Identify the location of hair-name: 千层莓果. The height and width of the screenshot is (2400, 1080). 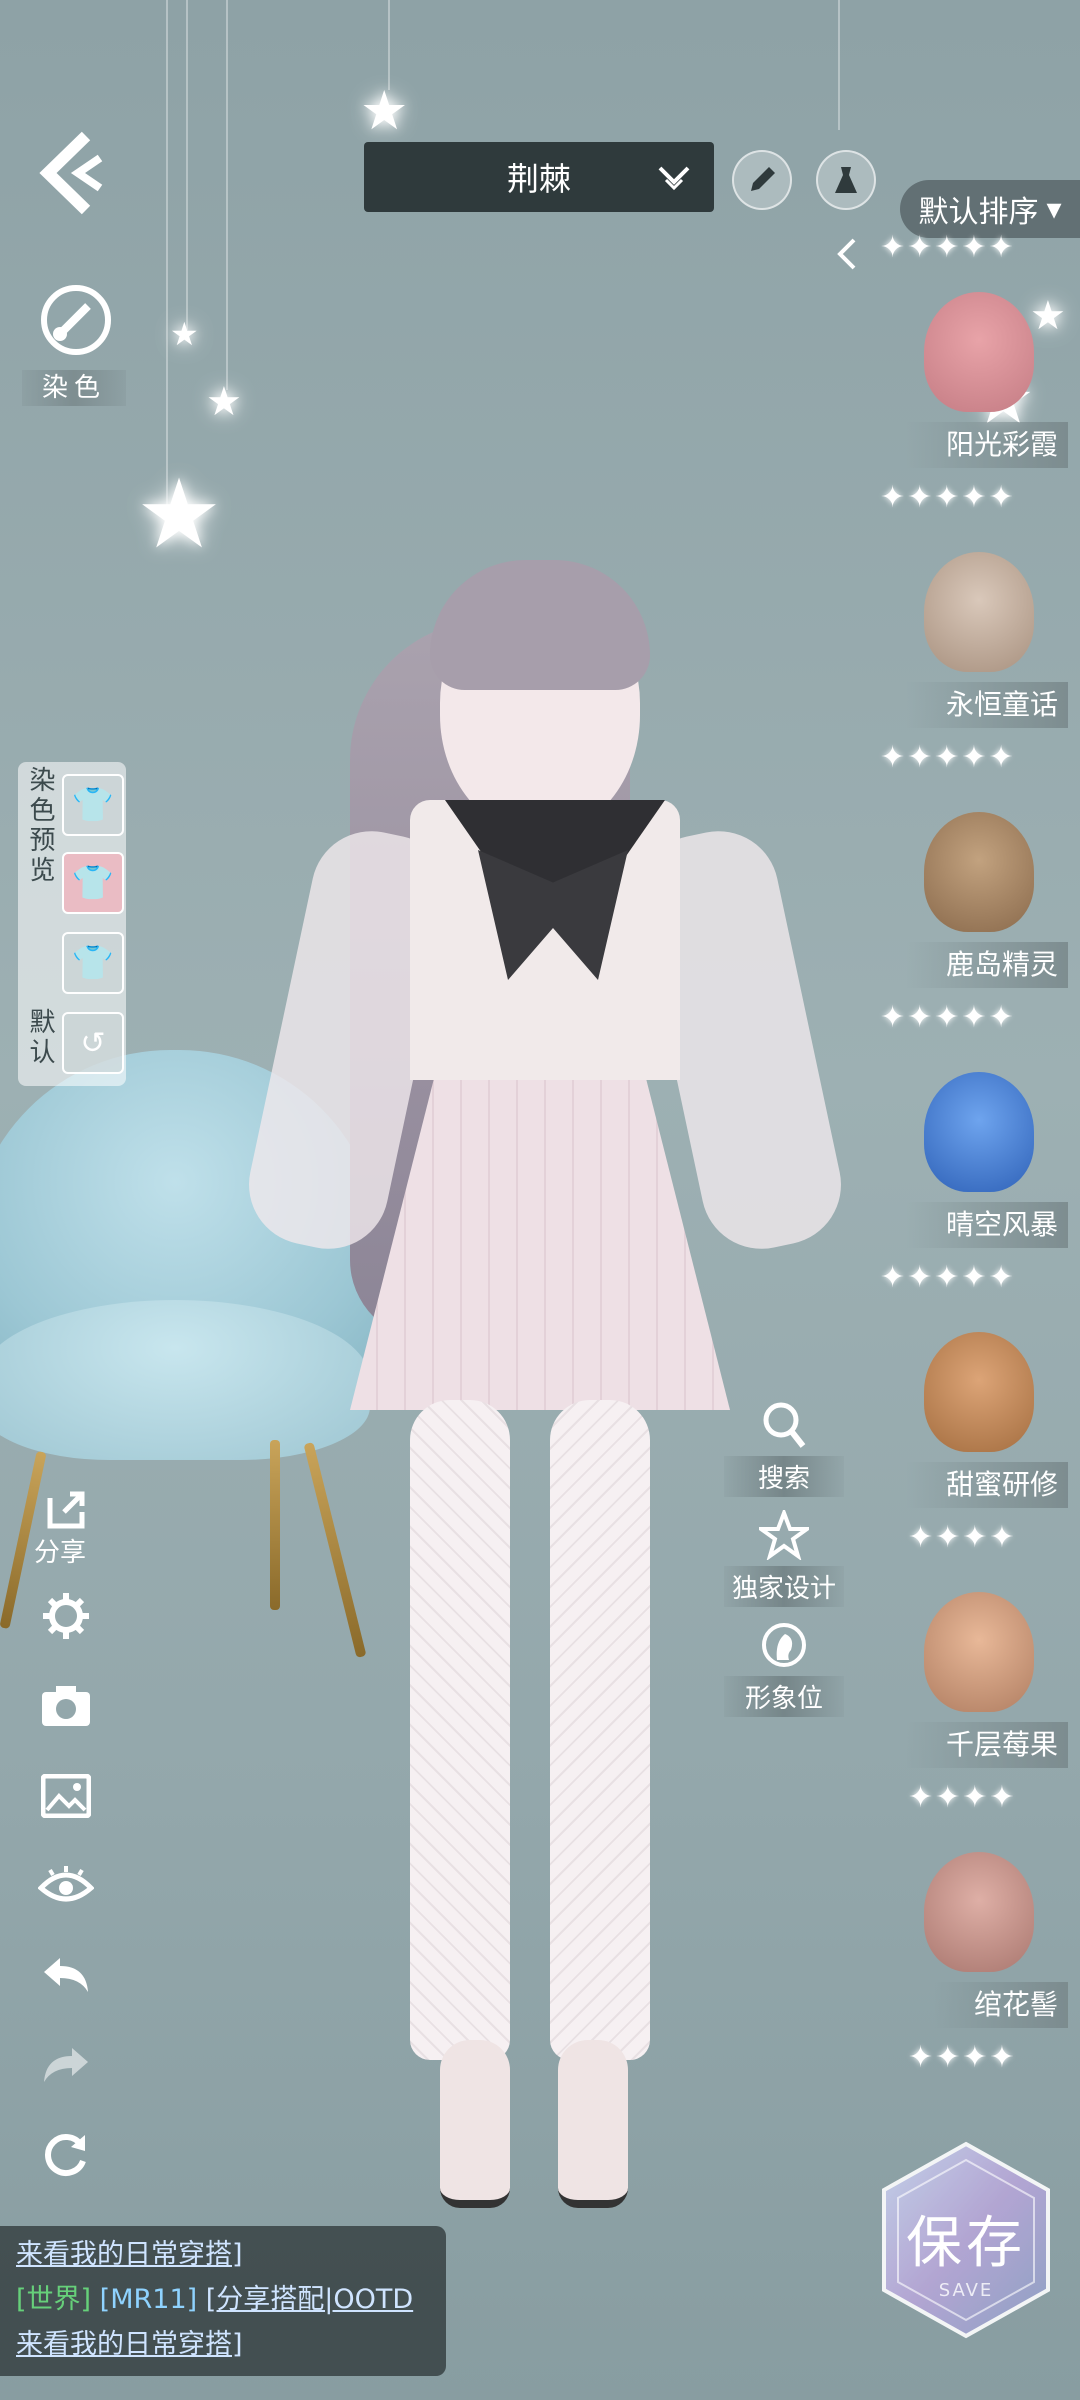
(986, 1745).